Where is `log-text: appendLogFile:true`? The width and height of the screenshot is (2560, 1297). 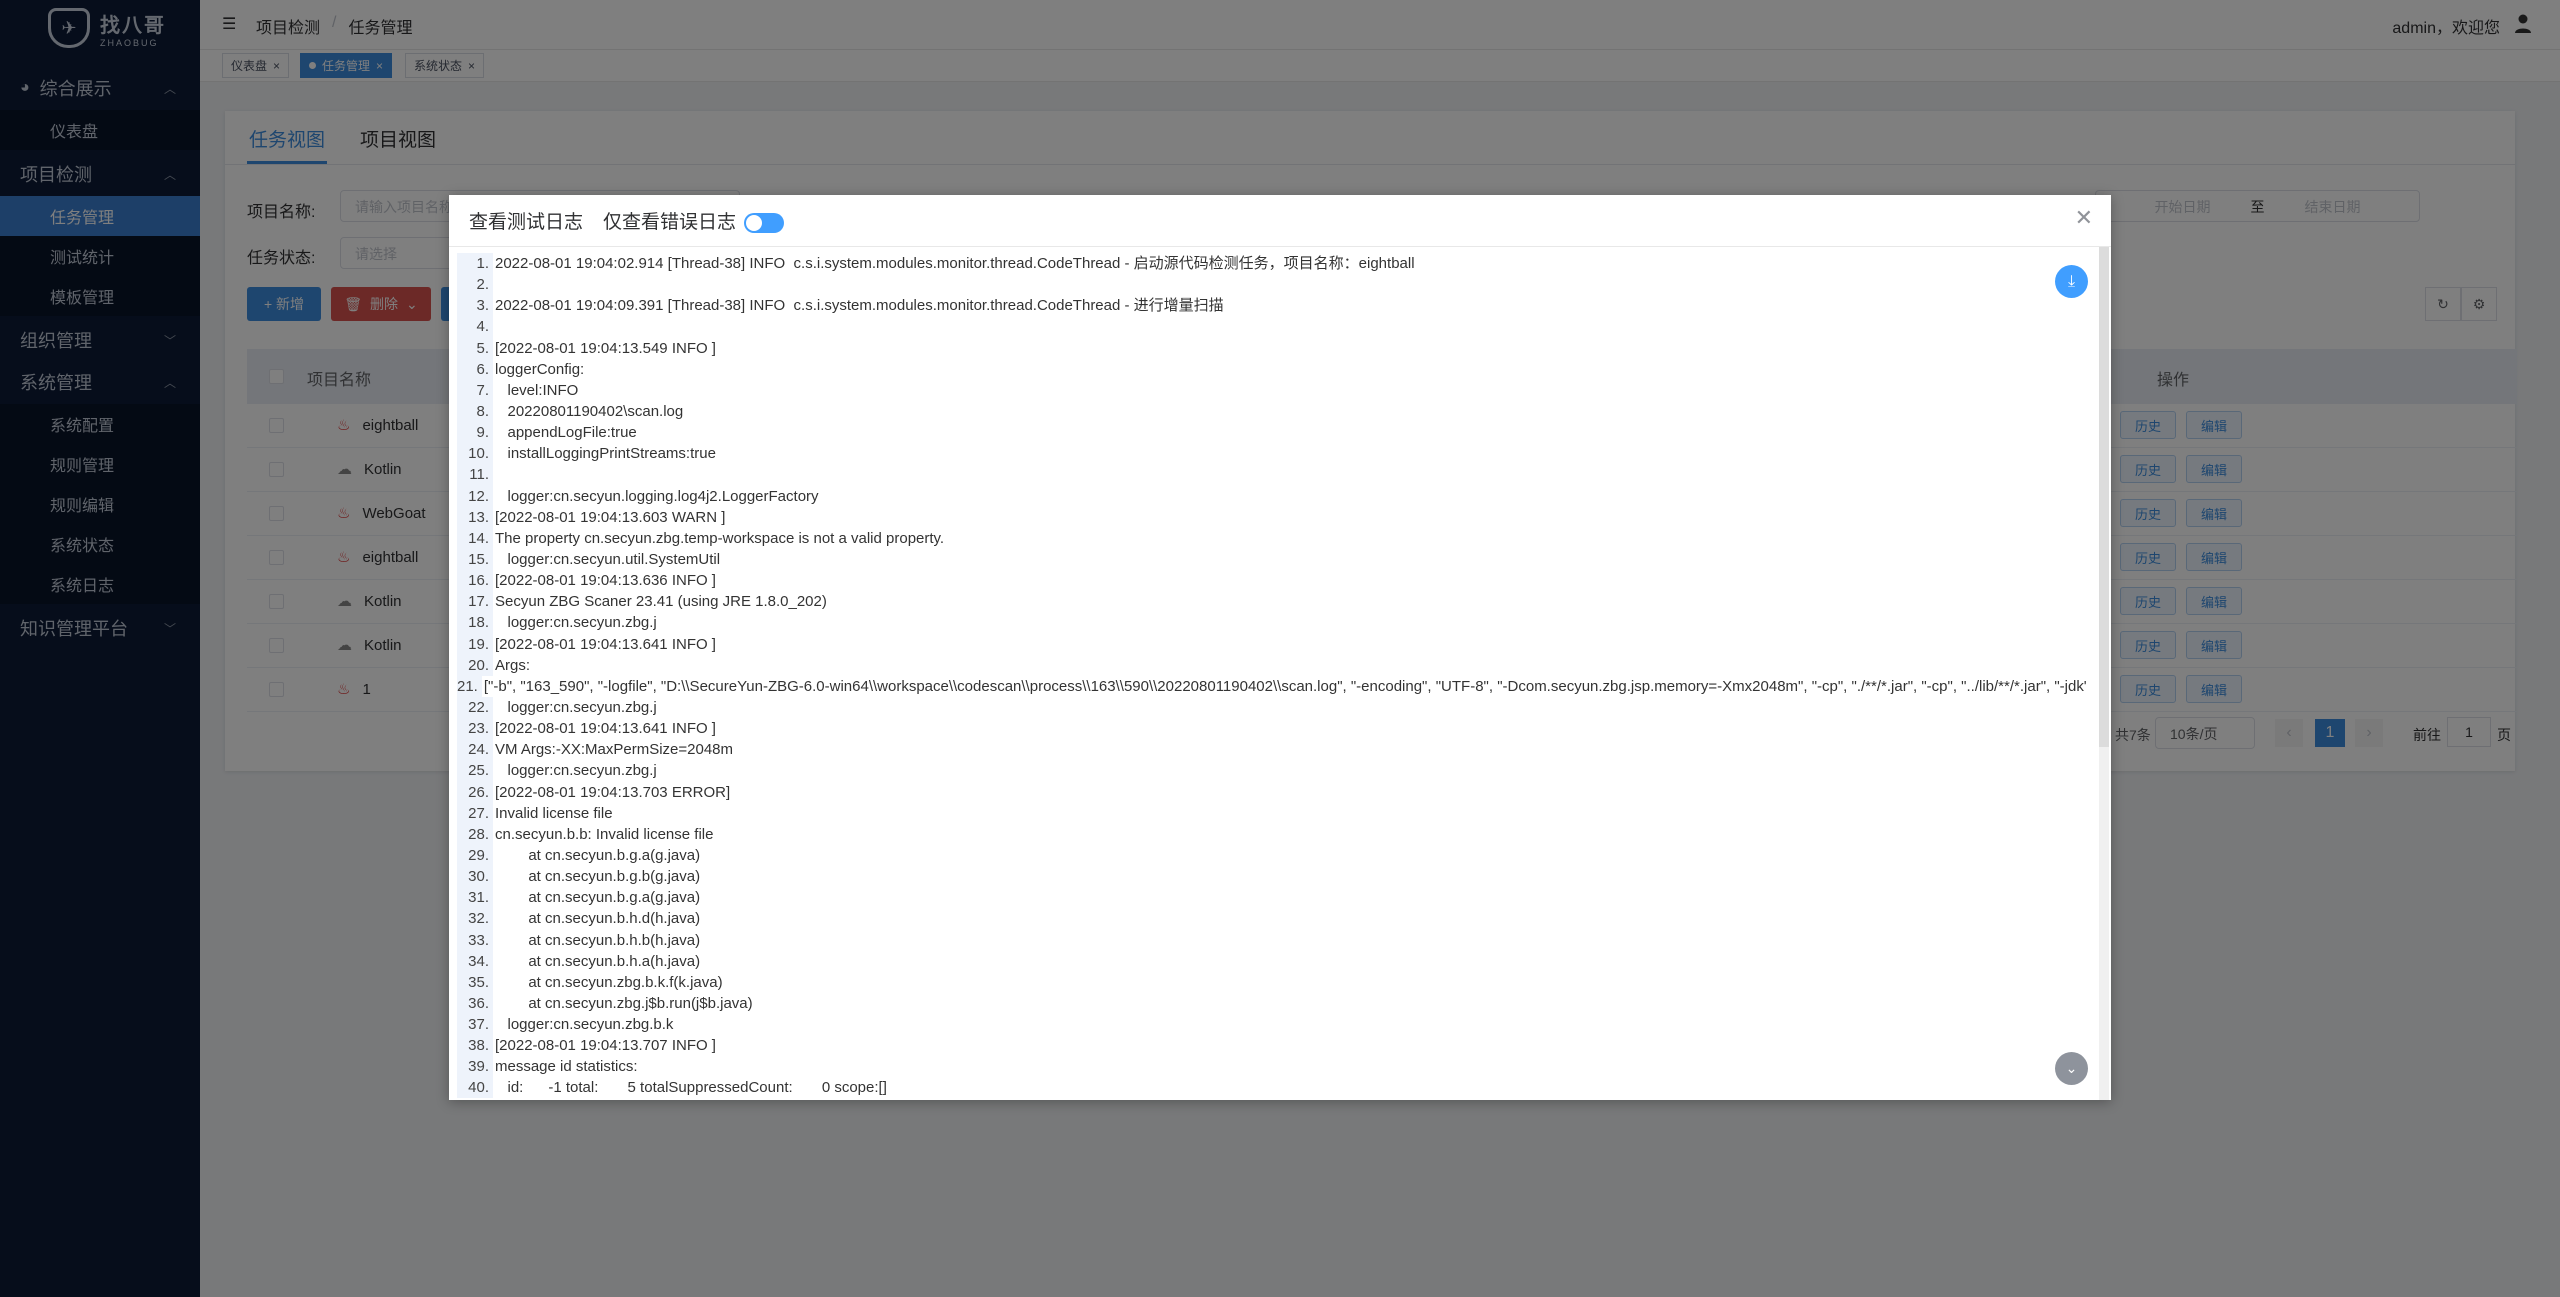 log-text: appendLogFile:true is located at coordinates (566, 433).